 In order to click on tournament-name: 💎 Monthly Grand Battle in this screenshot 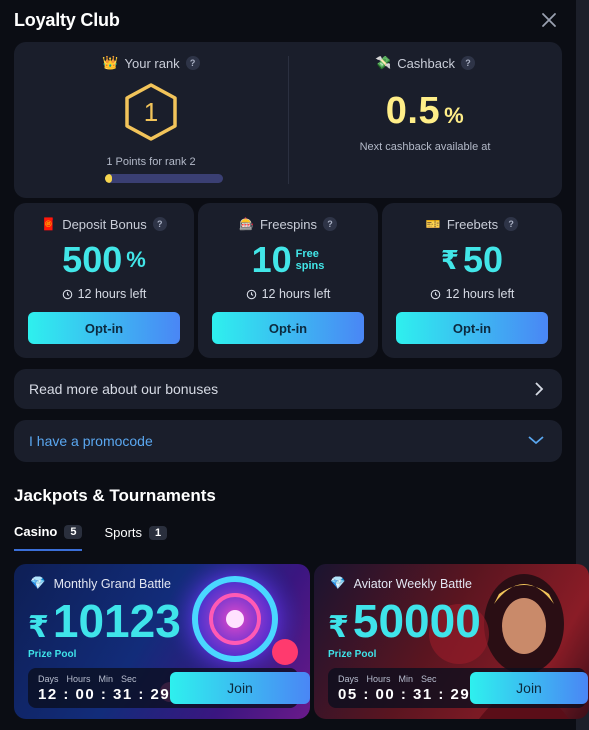, I will do `click(100, 583)`.